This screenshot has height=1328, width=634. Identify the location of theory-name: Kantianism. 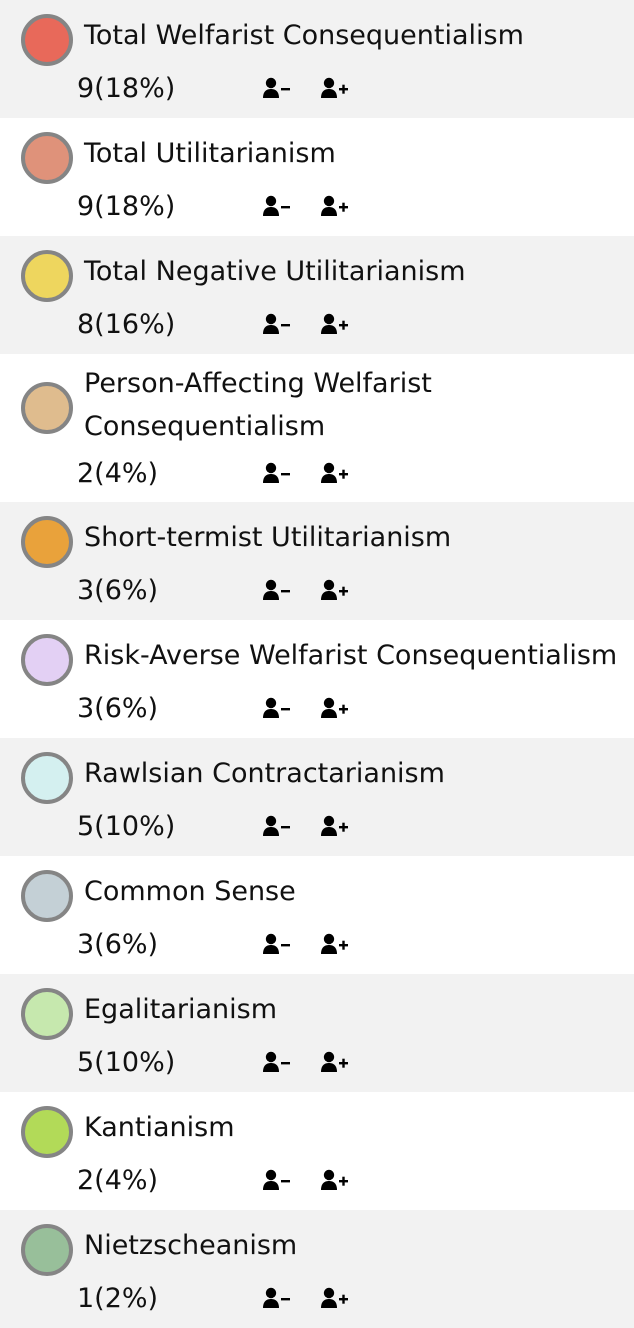
(159, 1127).